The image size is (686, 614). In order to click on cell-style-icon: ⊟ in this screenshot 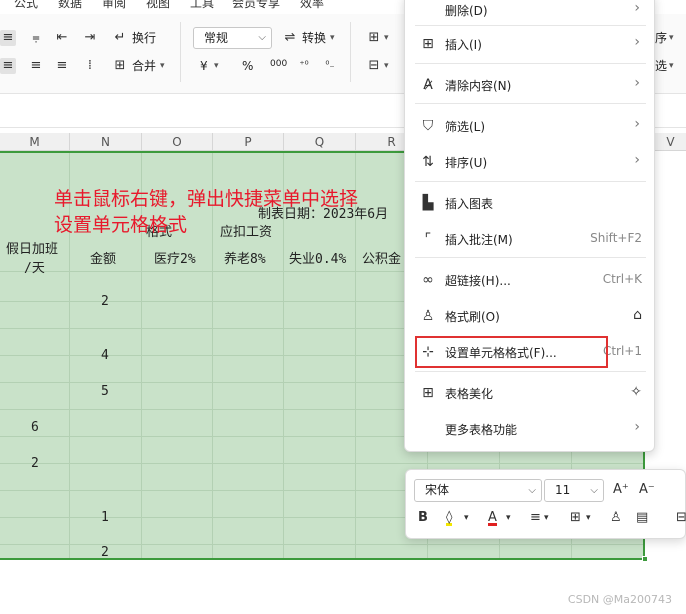, I will do `click(374, 66)`.